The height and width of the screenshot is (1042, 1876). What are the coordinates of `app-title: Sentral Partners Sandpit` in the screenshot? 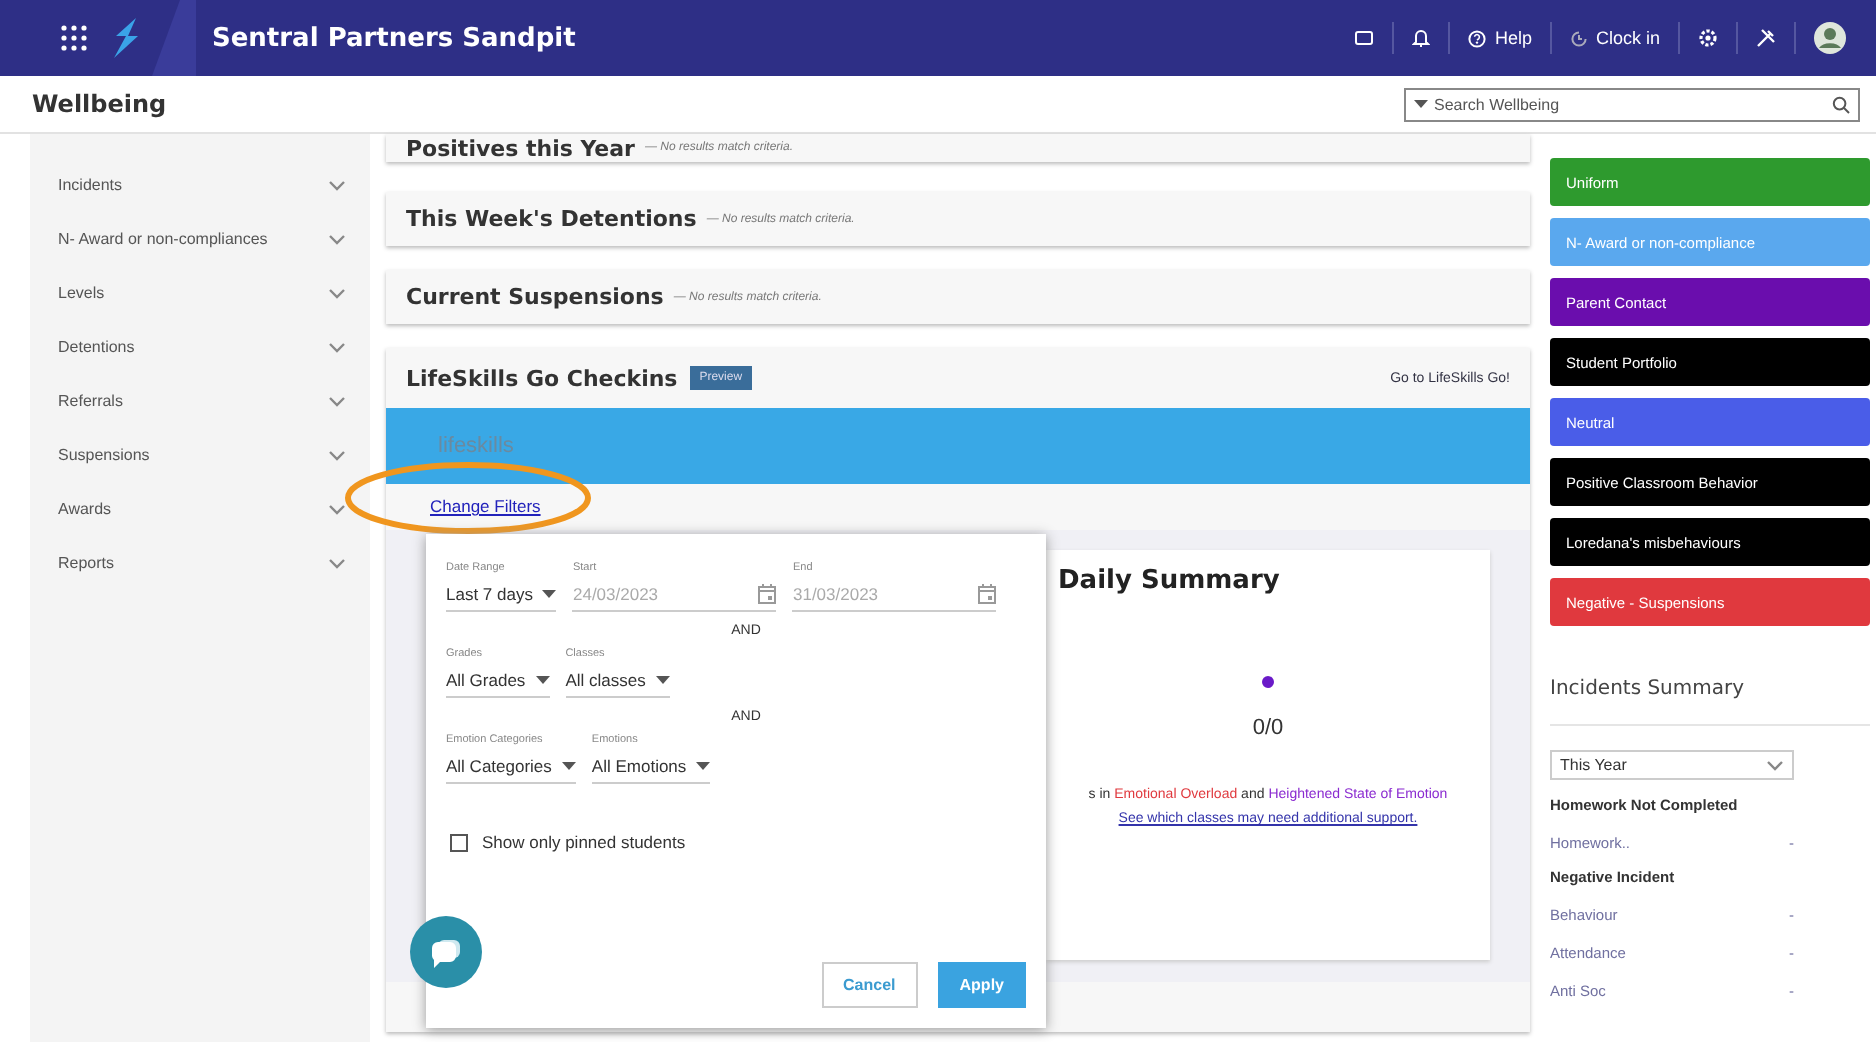 It's located at (394, 38).